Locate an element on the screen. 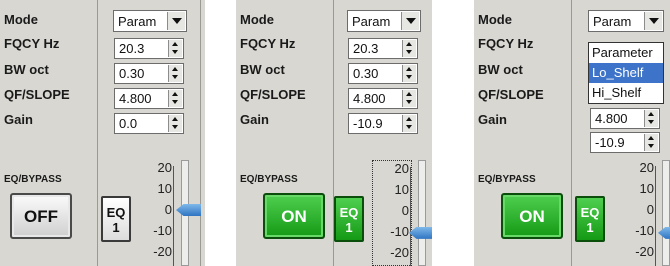  eq-band-label: EQ is located at coordinates (116, 212).